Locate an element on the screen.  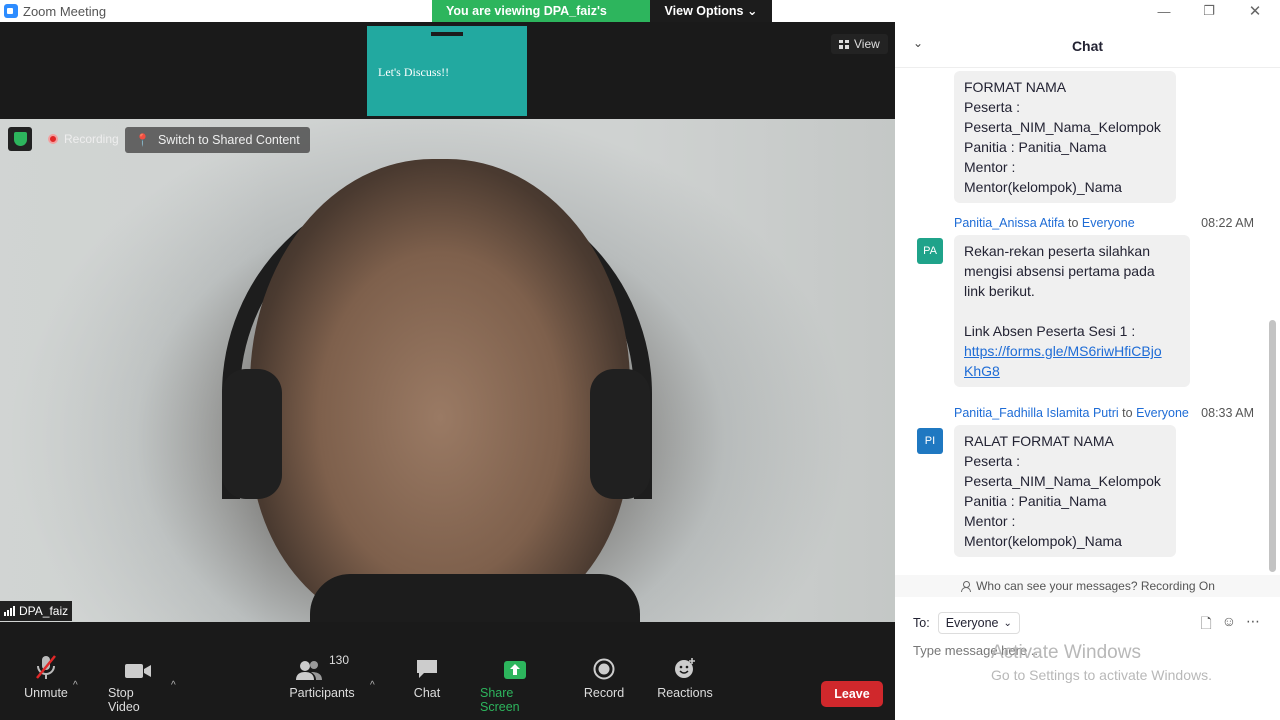
shared-screen-thumbnail: Let's Discuss!! is located at coordinates (447, 71).